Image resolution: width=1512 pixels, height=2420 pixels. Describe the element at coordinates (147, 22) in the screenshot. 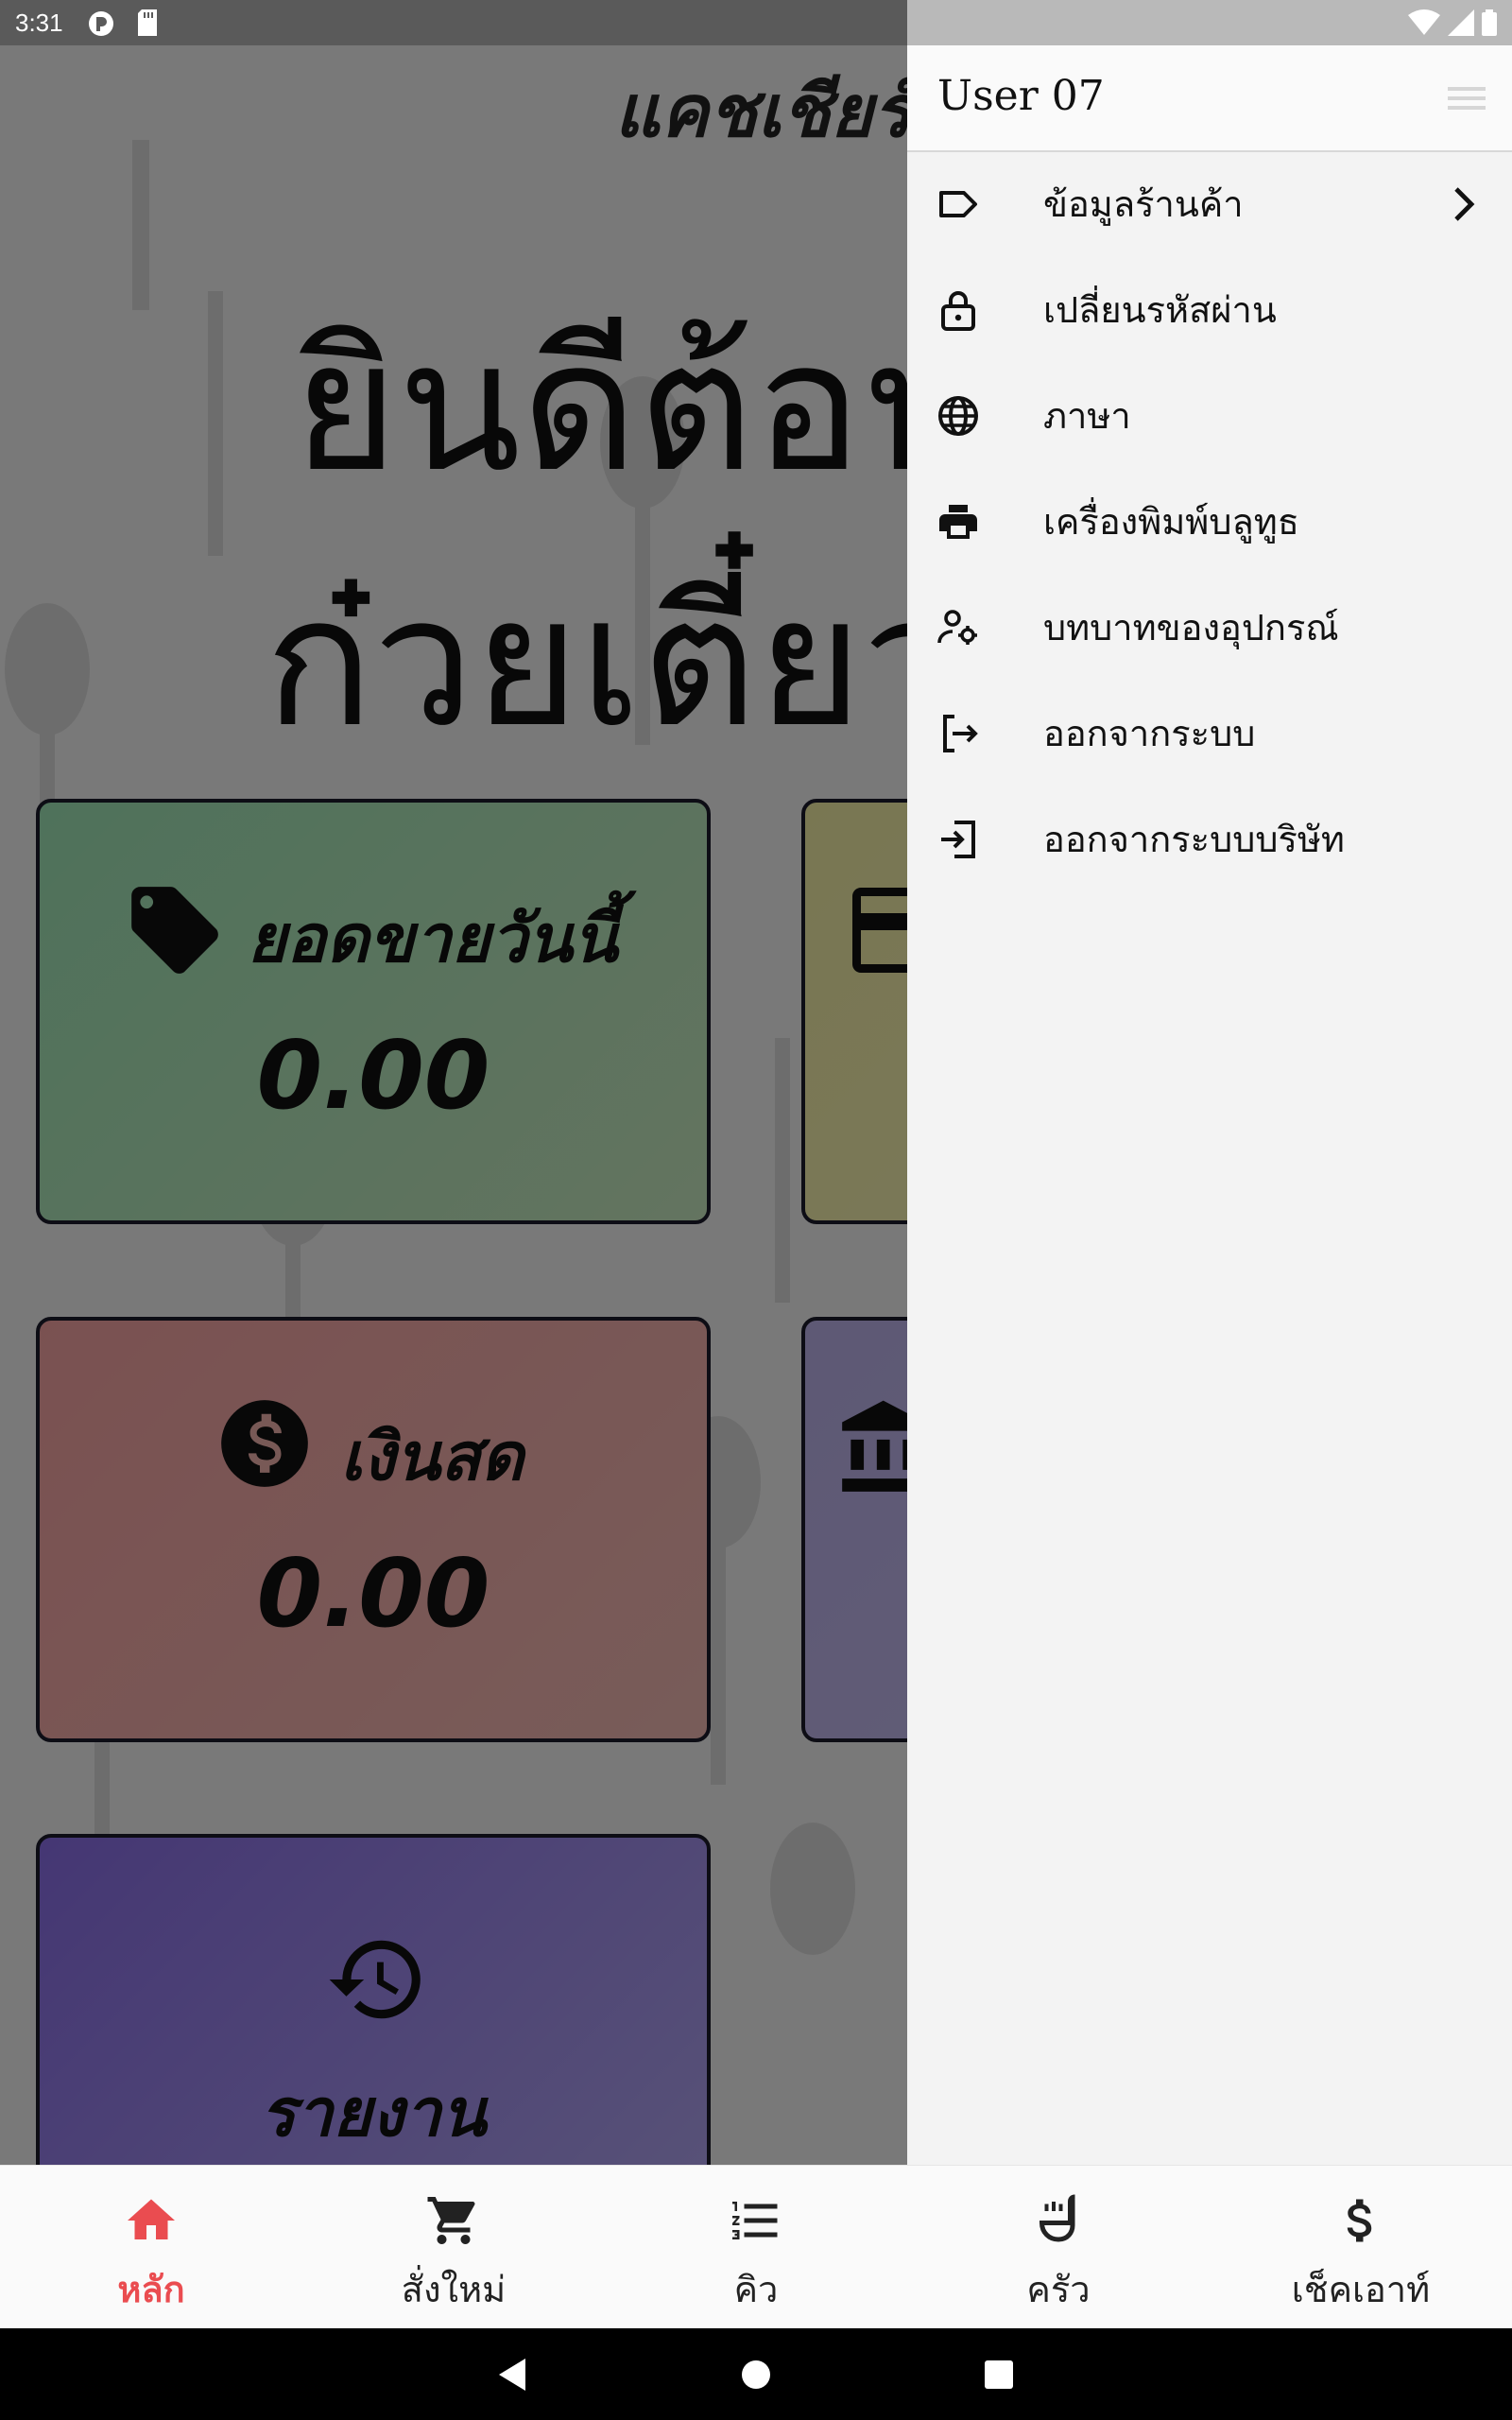

I see `sd-card-icon` at that location.